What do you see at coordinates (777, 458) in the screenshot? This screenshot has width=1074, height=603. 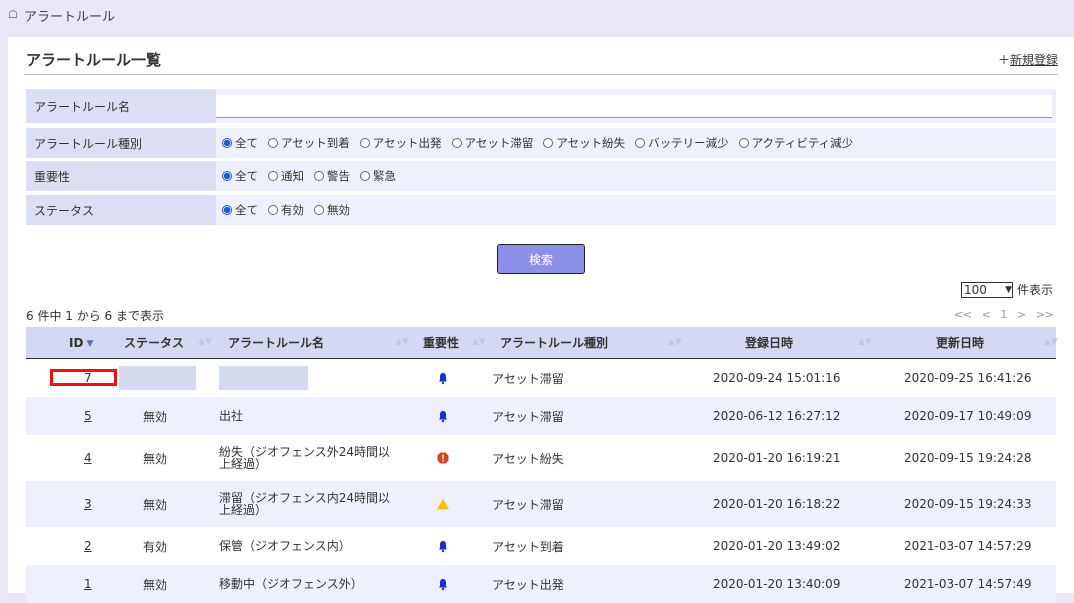 I see `created-at-cell: 2020-01-20 16:19:21` at bounding box center [777, 458].